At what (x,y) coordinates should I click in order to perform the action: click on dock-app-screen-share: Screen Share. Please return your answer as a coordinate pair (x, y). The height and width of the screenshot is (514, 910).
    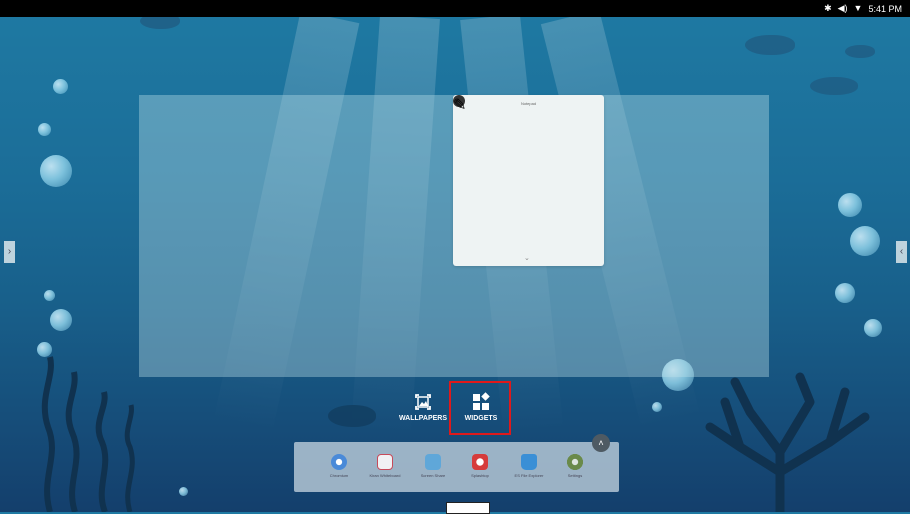
    Looking at the image, I should click on (433, 466).